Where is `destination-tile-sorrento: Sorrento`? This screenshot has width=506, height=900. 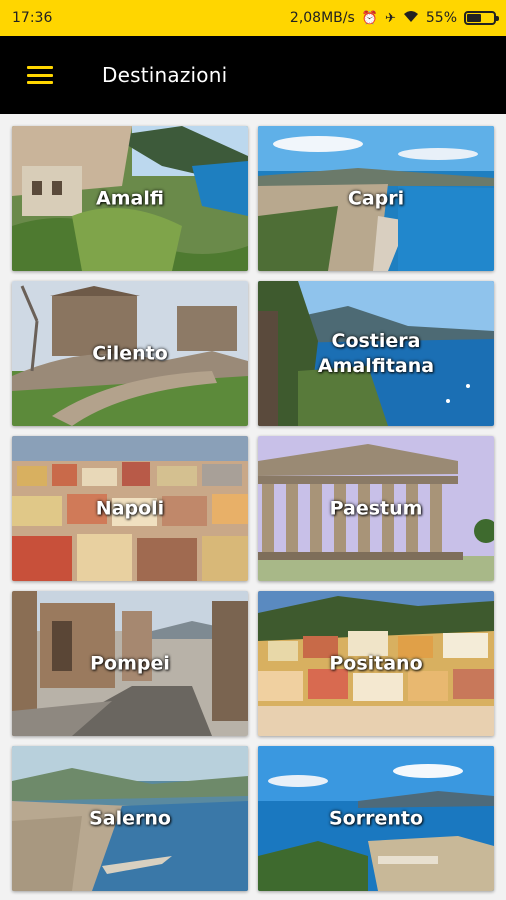 destination-tile-sorrento: Sorrento is located at coordinates (376, 818).